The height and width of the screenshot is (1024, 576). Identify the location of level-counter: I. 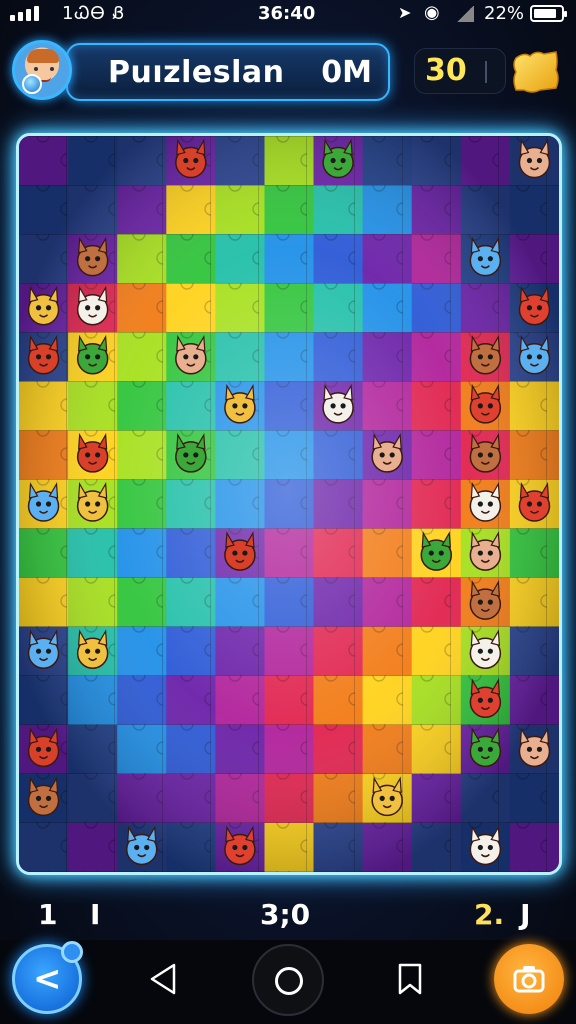
(95, 914).